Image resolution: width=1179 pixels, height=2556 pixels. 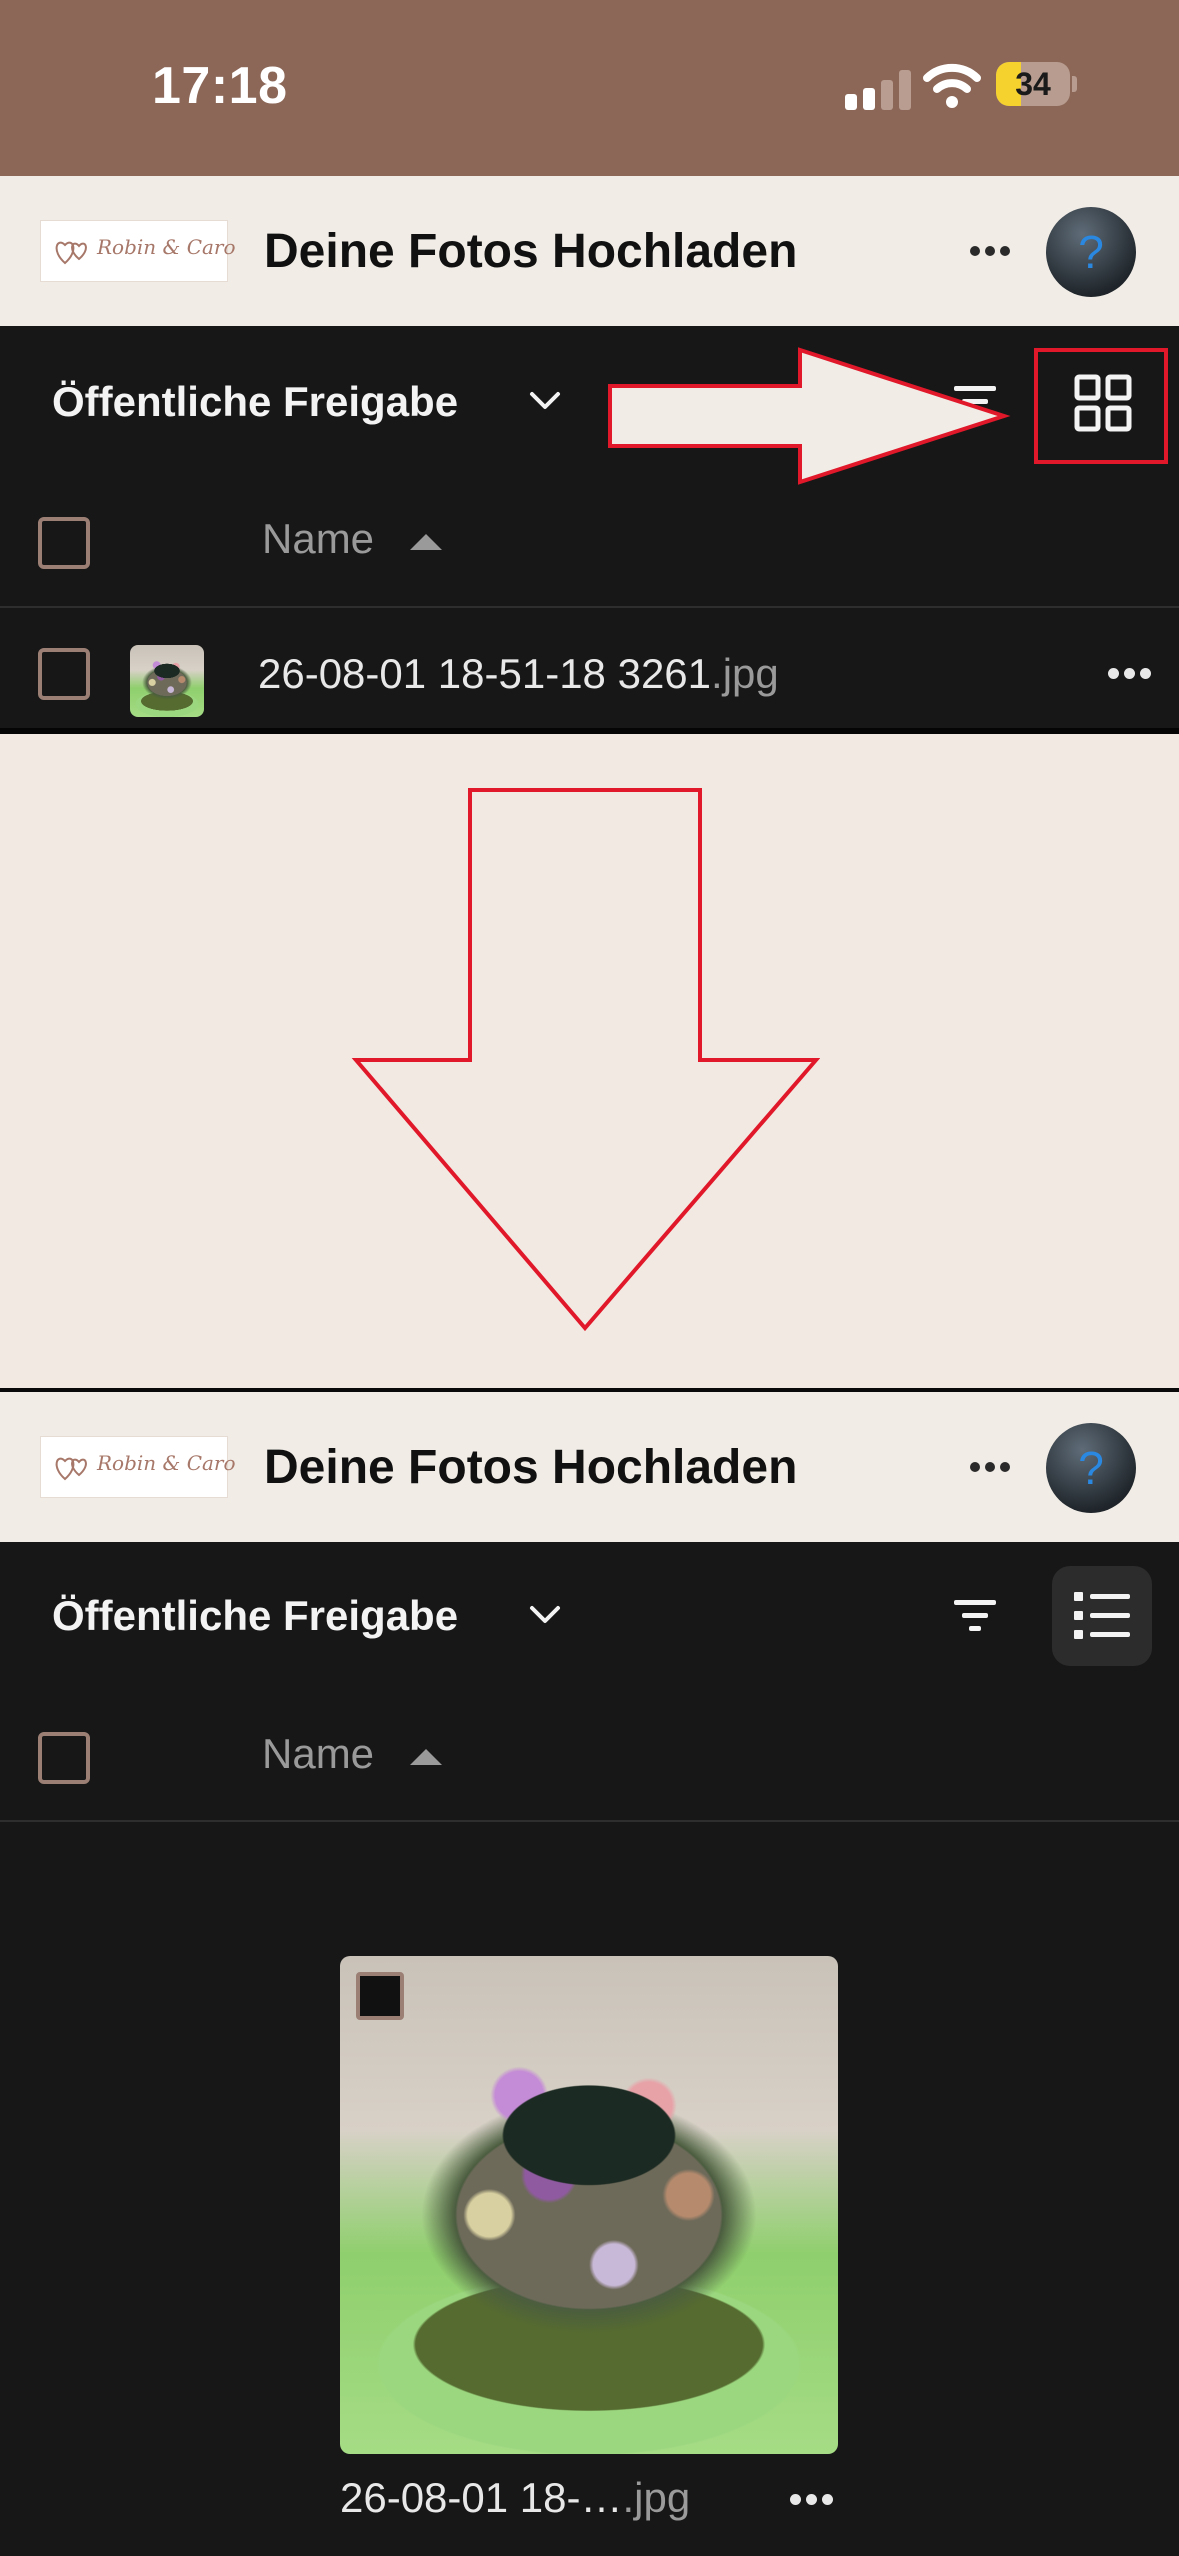 What do you see at coordinates (589, 2205) in the screenshot?
I see `photo-thumbnail` at bounding box center [589, 2205].